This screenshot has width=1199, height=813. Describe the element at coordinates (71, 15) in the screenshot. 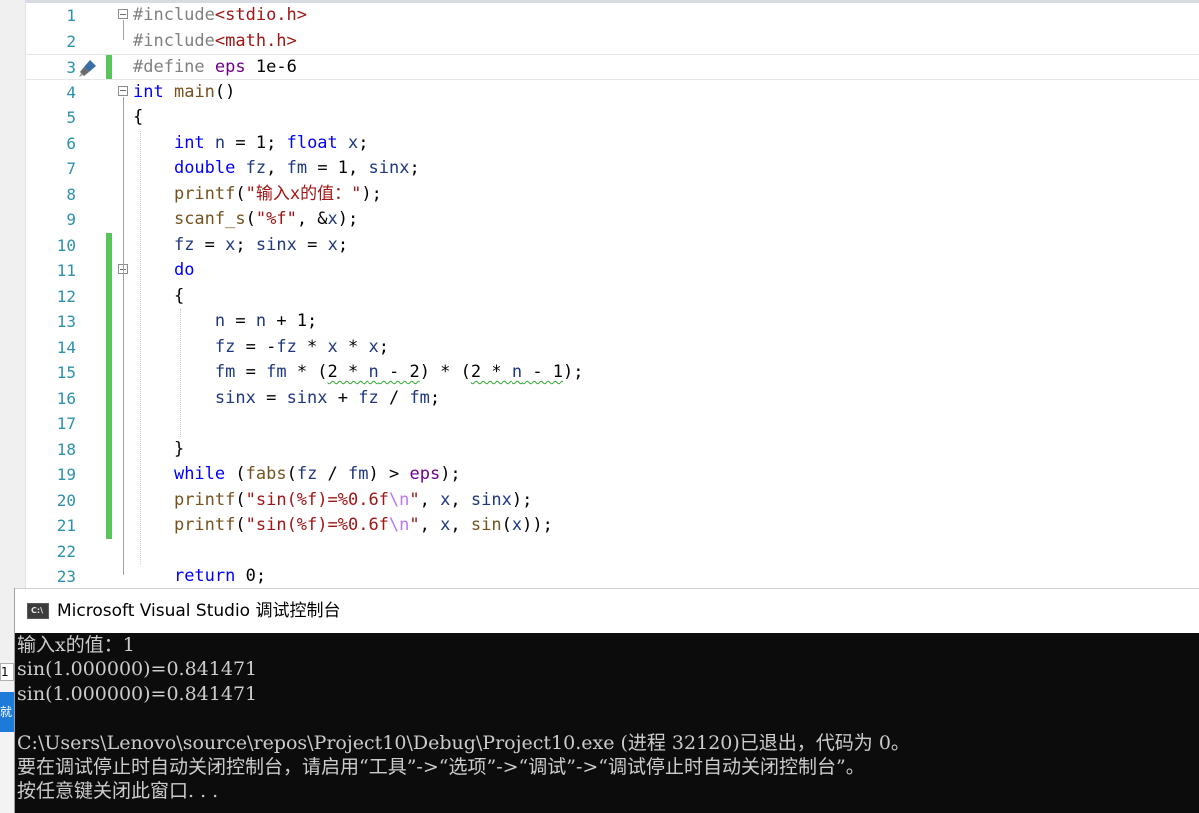

I see `line-number: 1` at that location.